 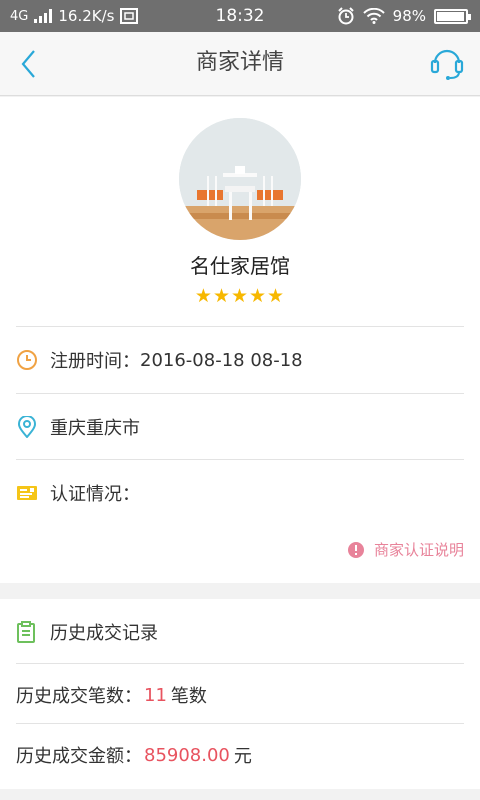 What do you see at coordinates (155, 695) in the screenshot?
I see `deal-count-value: 11` at bounding box center [155, 695].